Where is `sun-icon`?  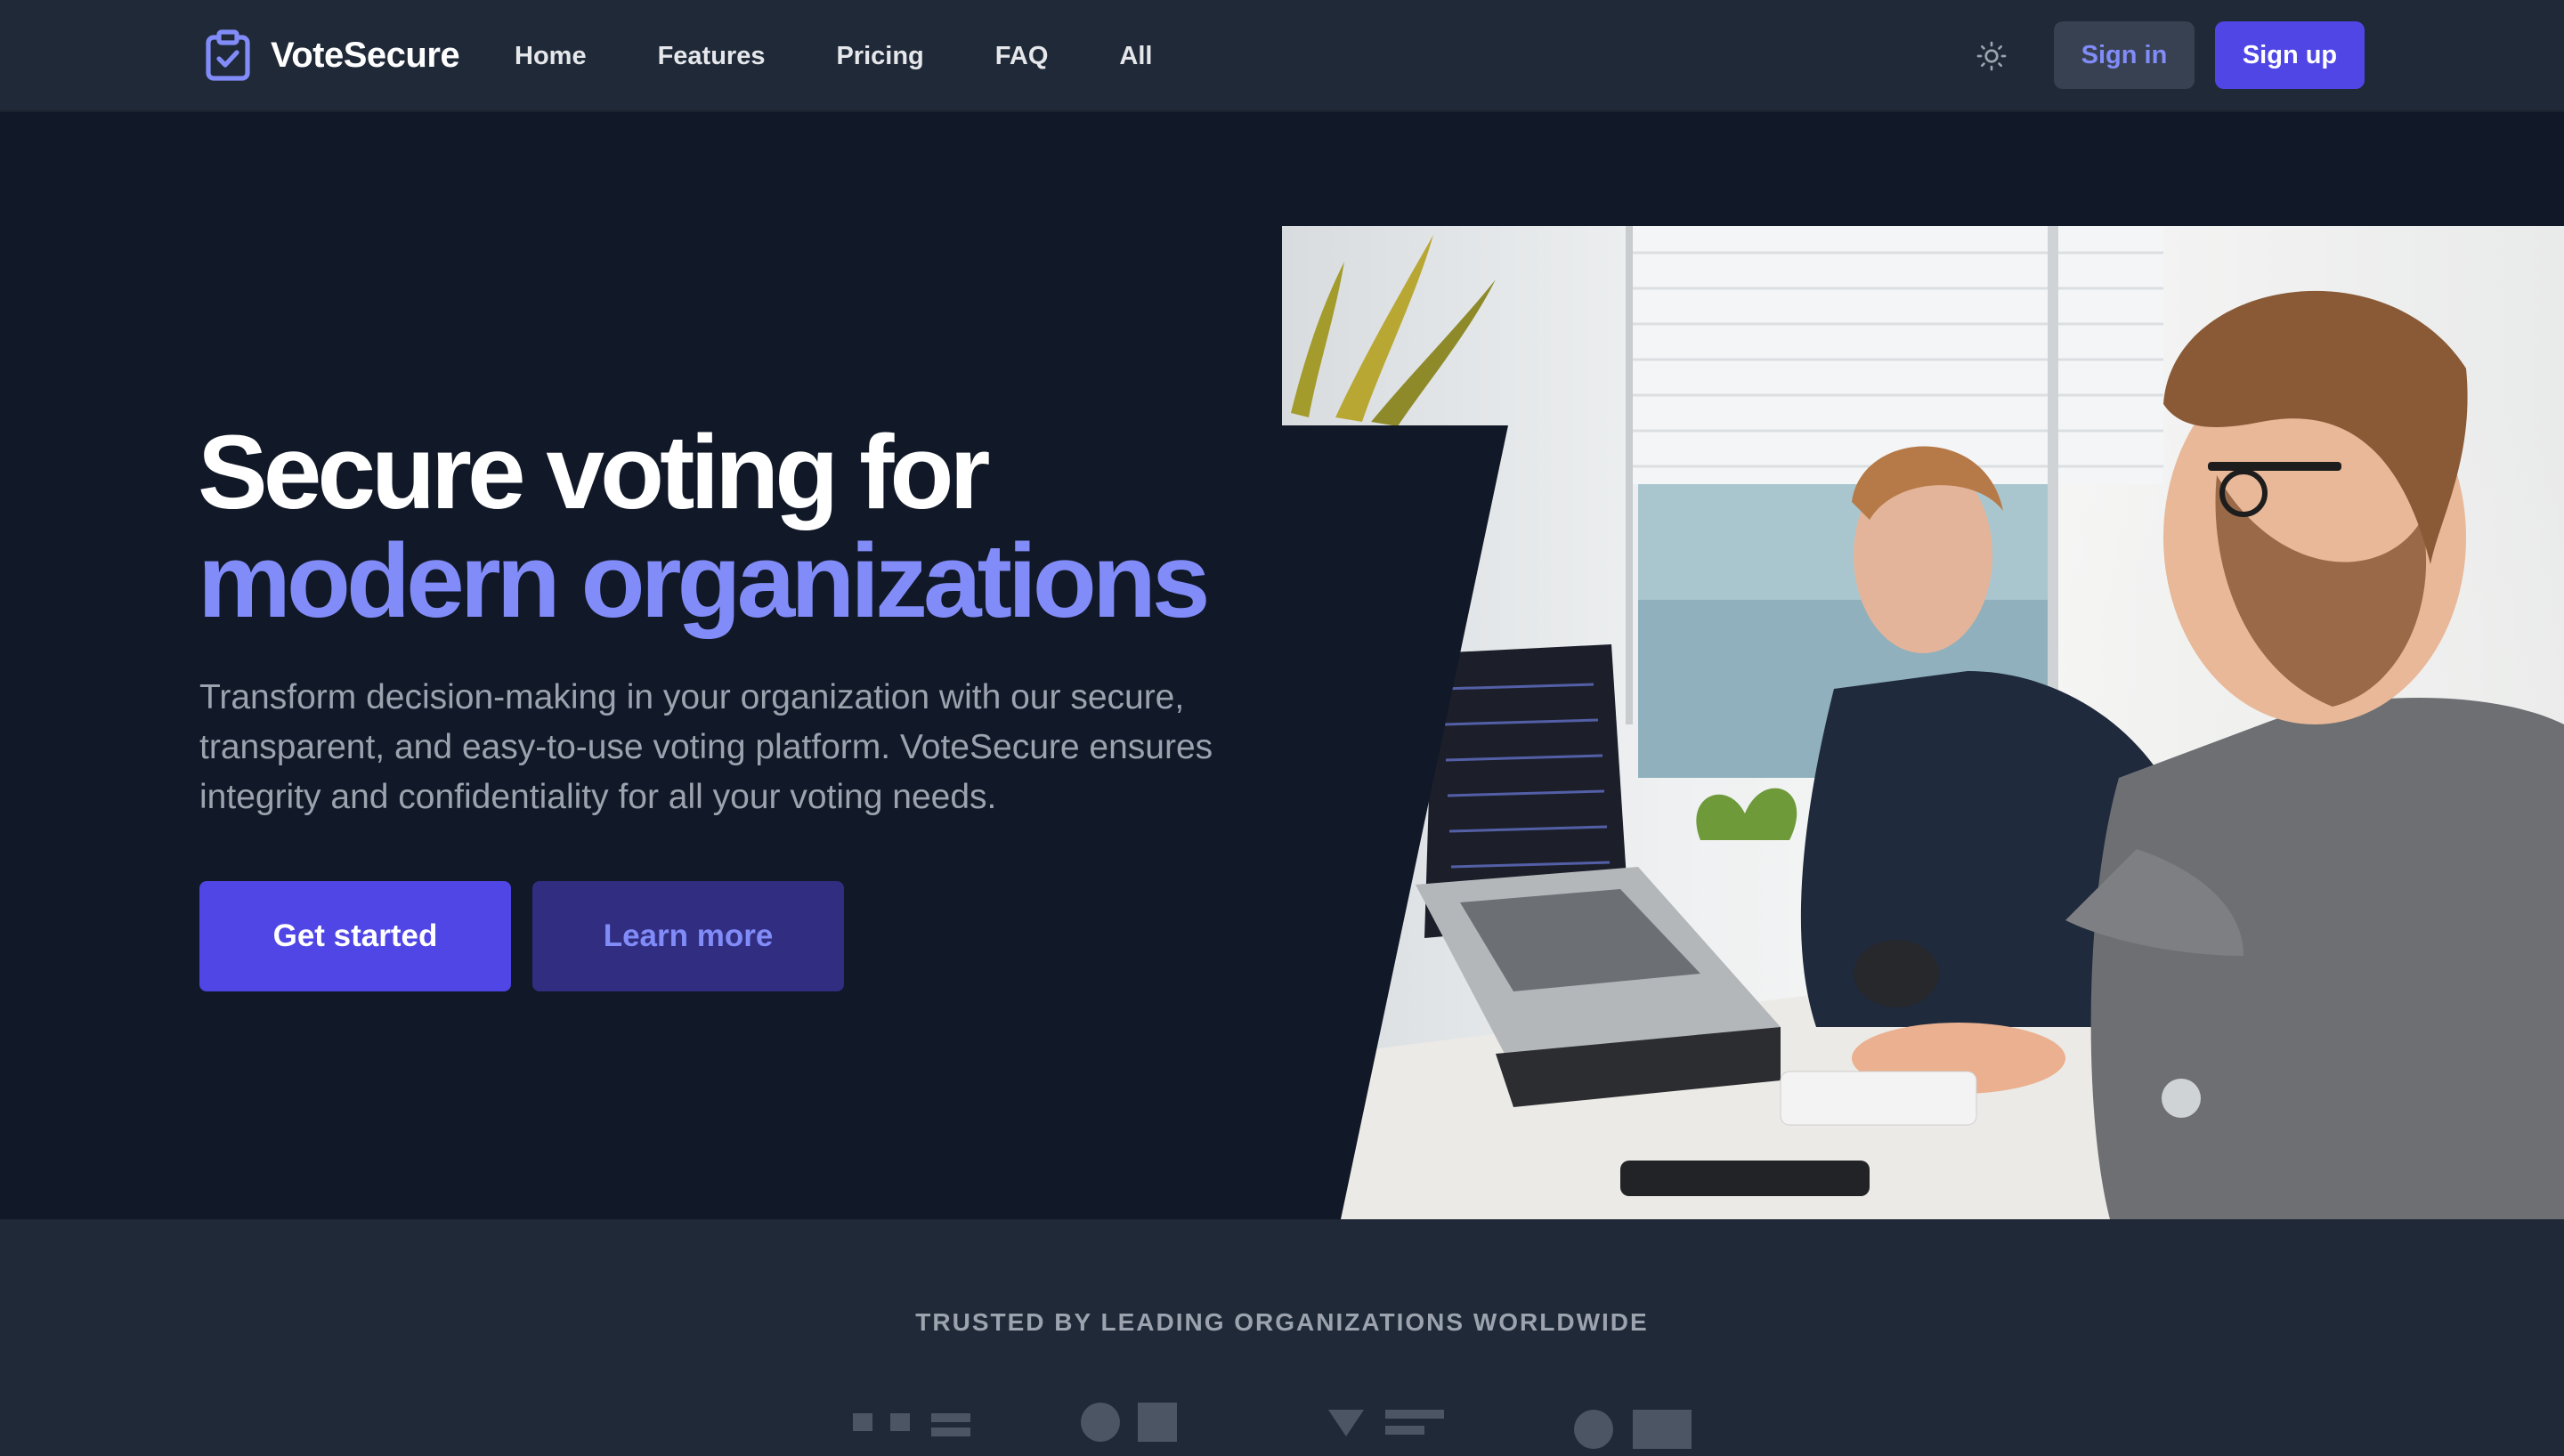 sun-icon is located at coordinates (1991, 56).